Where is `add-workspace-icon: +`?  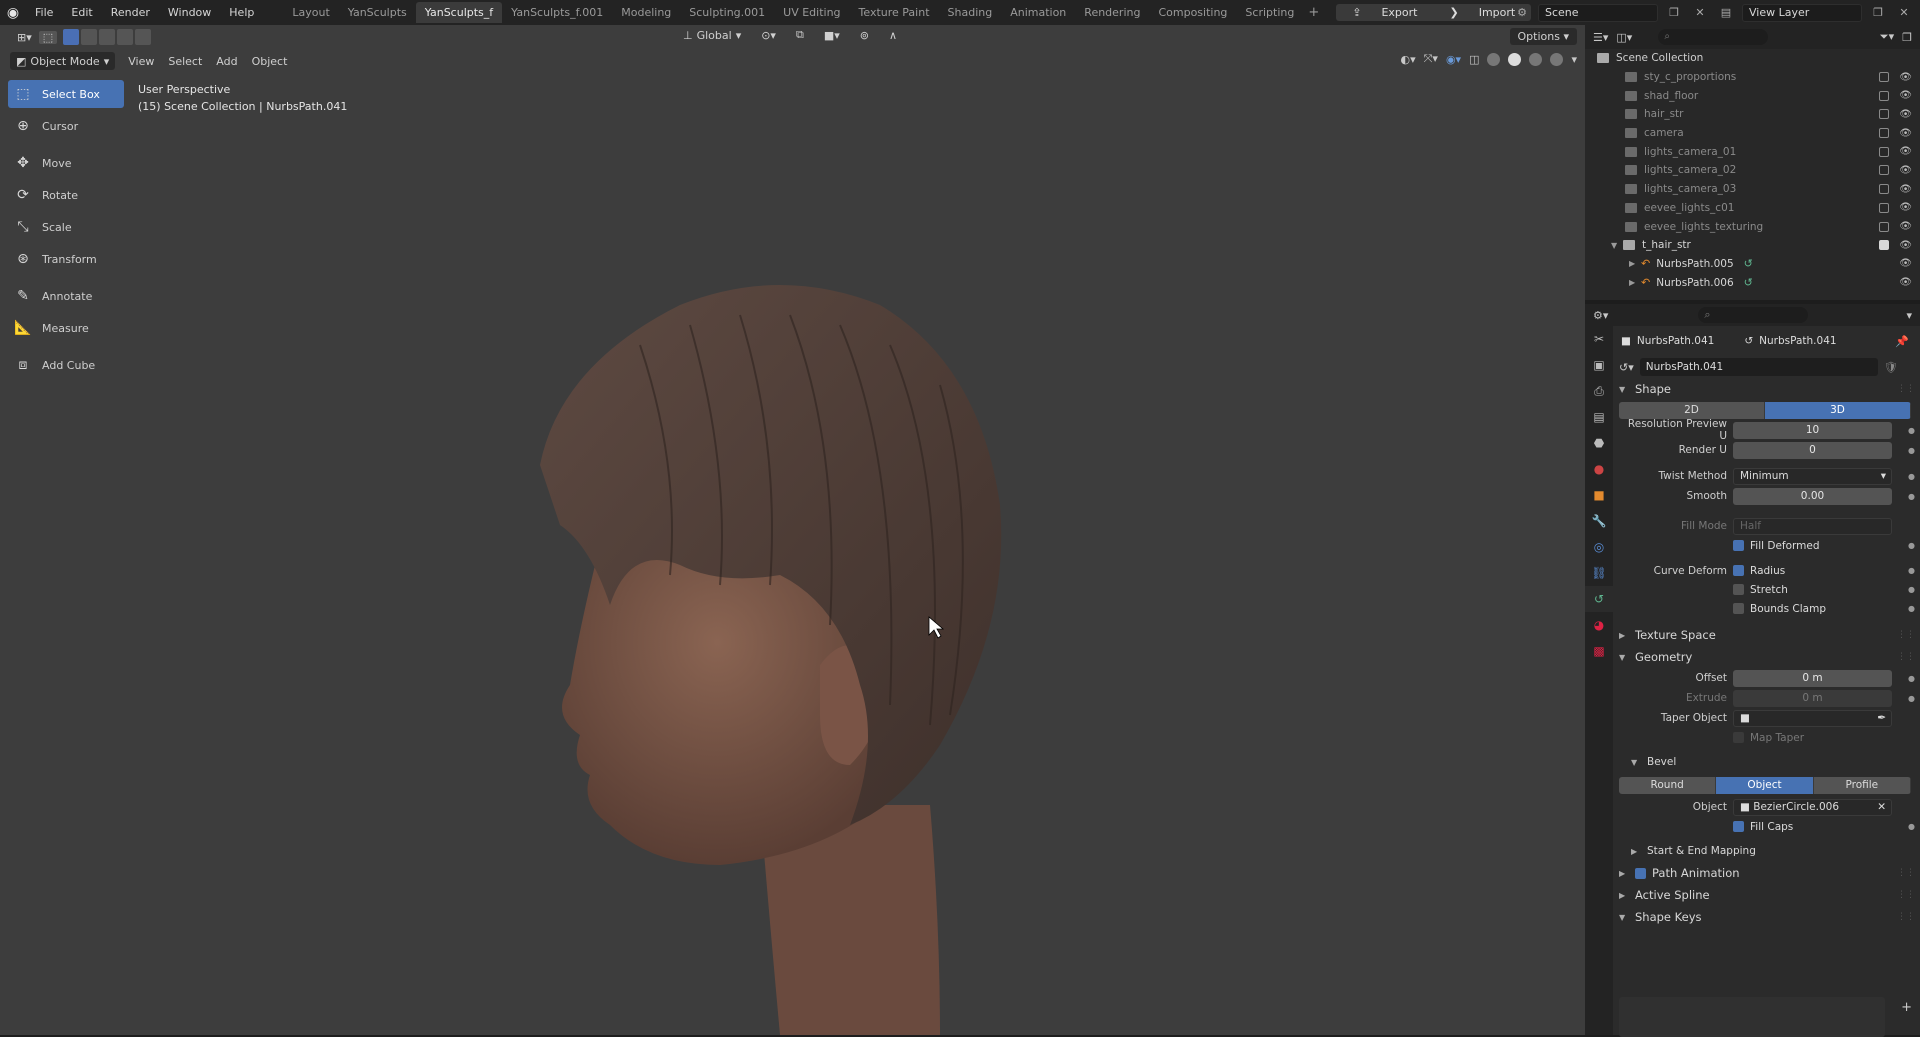
add-workspace-icon: + is located at coordinates (1313, 12).